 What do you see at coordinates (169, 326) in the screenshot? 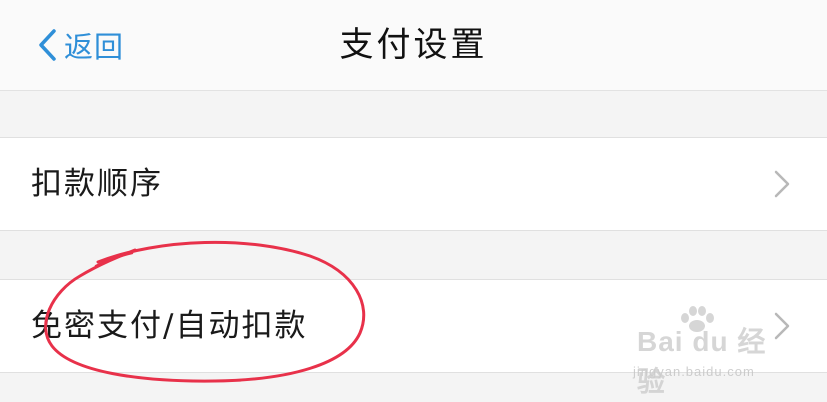
I see `row-label: 免密支付/自动扣款` at bounding box center [169, 326].